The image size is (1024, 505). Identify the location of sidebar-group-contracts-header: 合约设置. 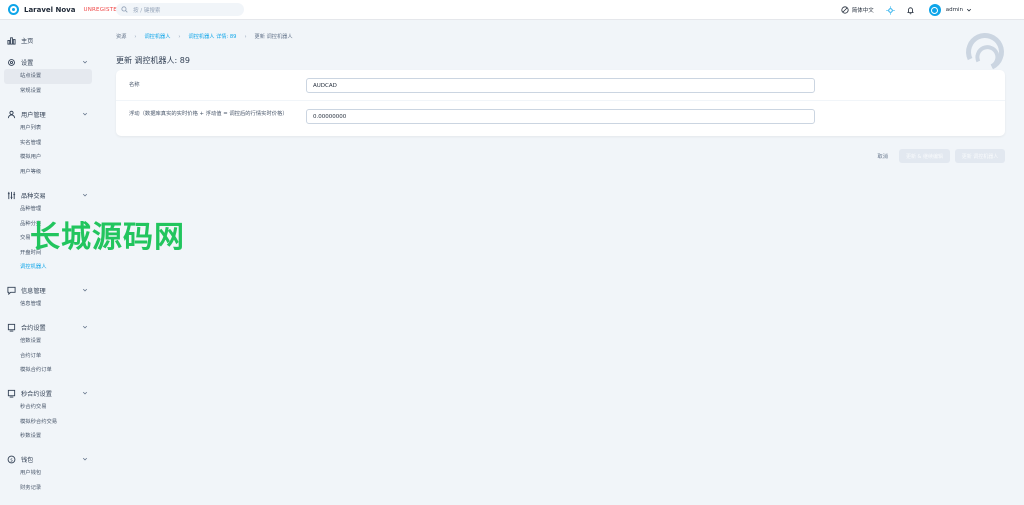
(50, 327).